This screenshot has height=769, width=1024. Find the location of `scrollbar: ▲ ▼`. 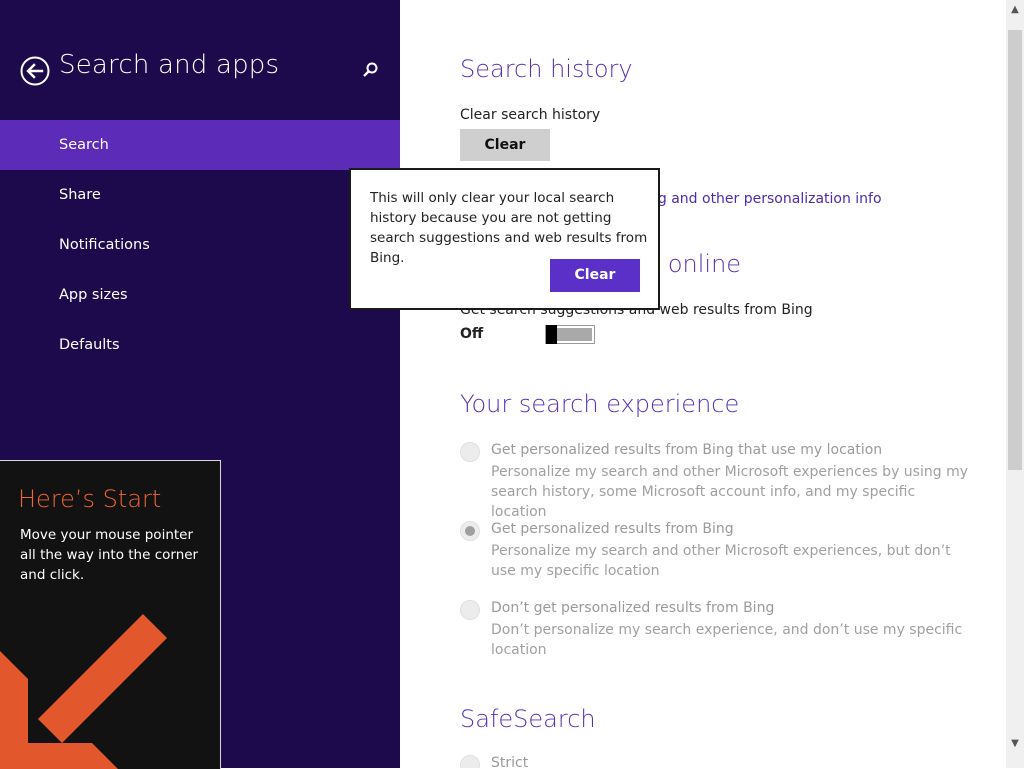

scrollbar: ▲ ▼ is located at coordinates (1015, 384).